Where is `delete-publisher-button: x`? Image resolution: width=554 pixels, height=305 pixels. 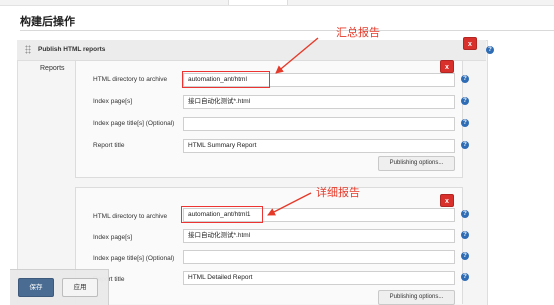 delete-publisher-button: x is located at coordinates (470, 43).